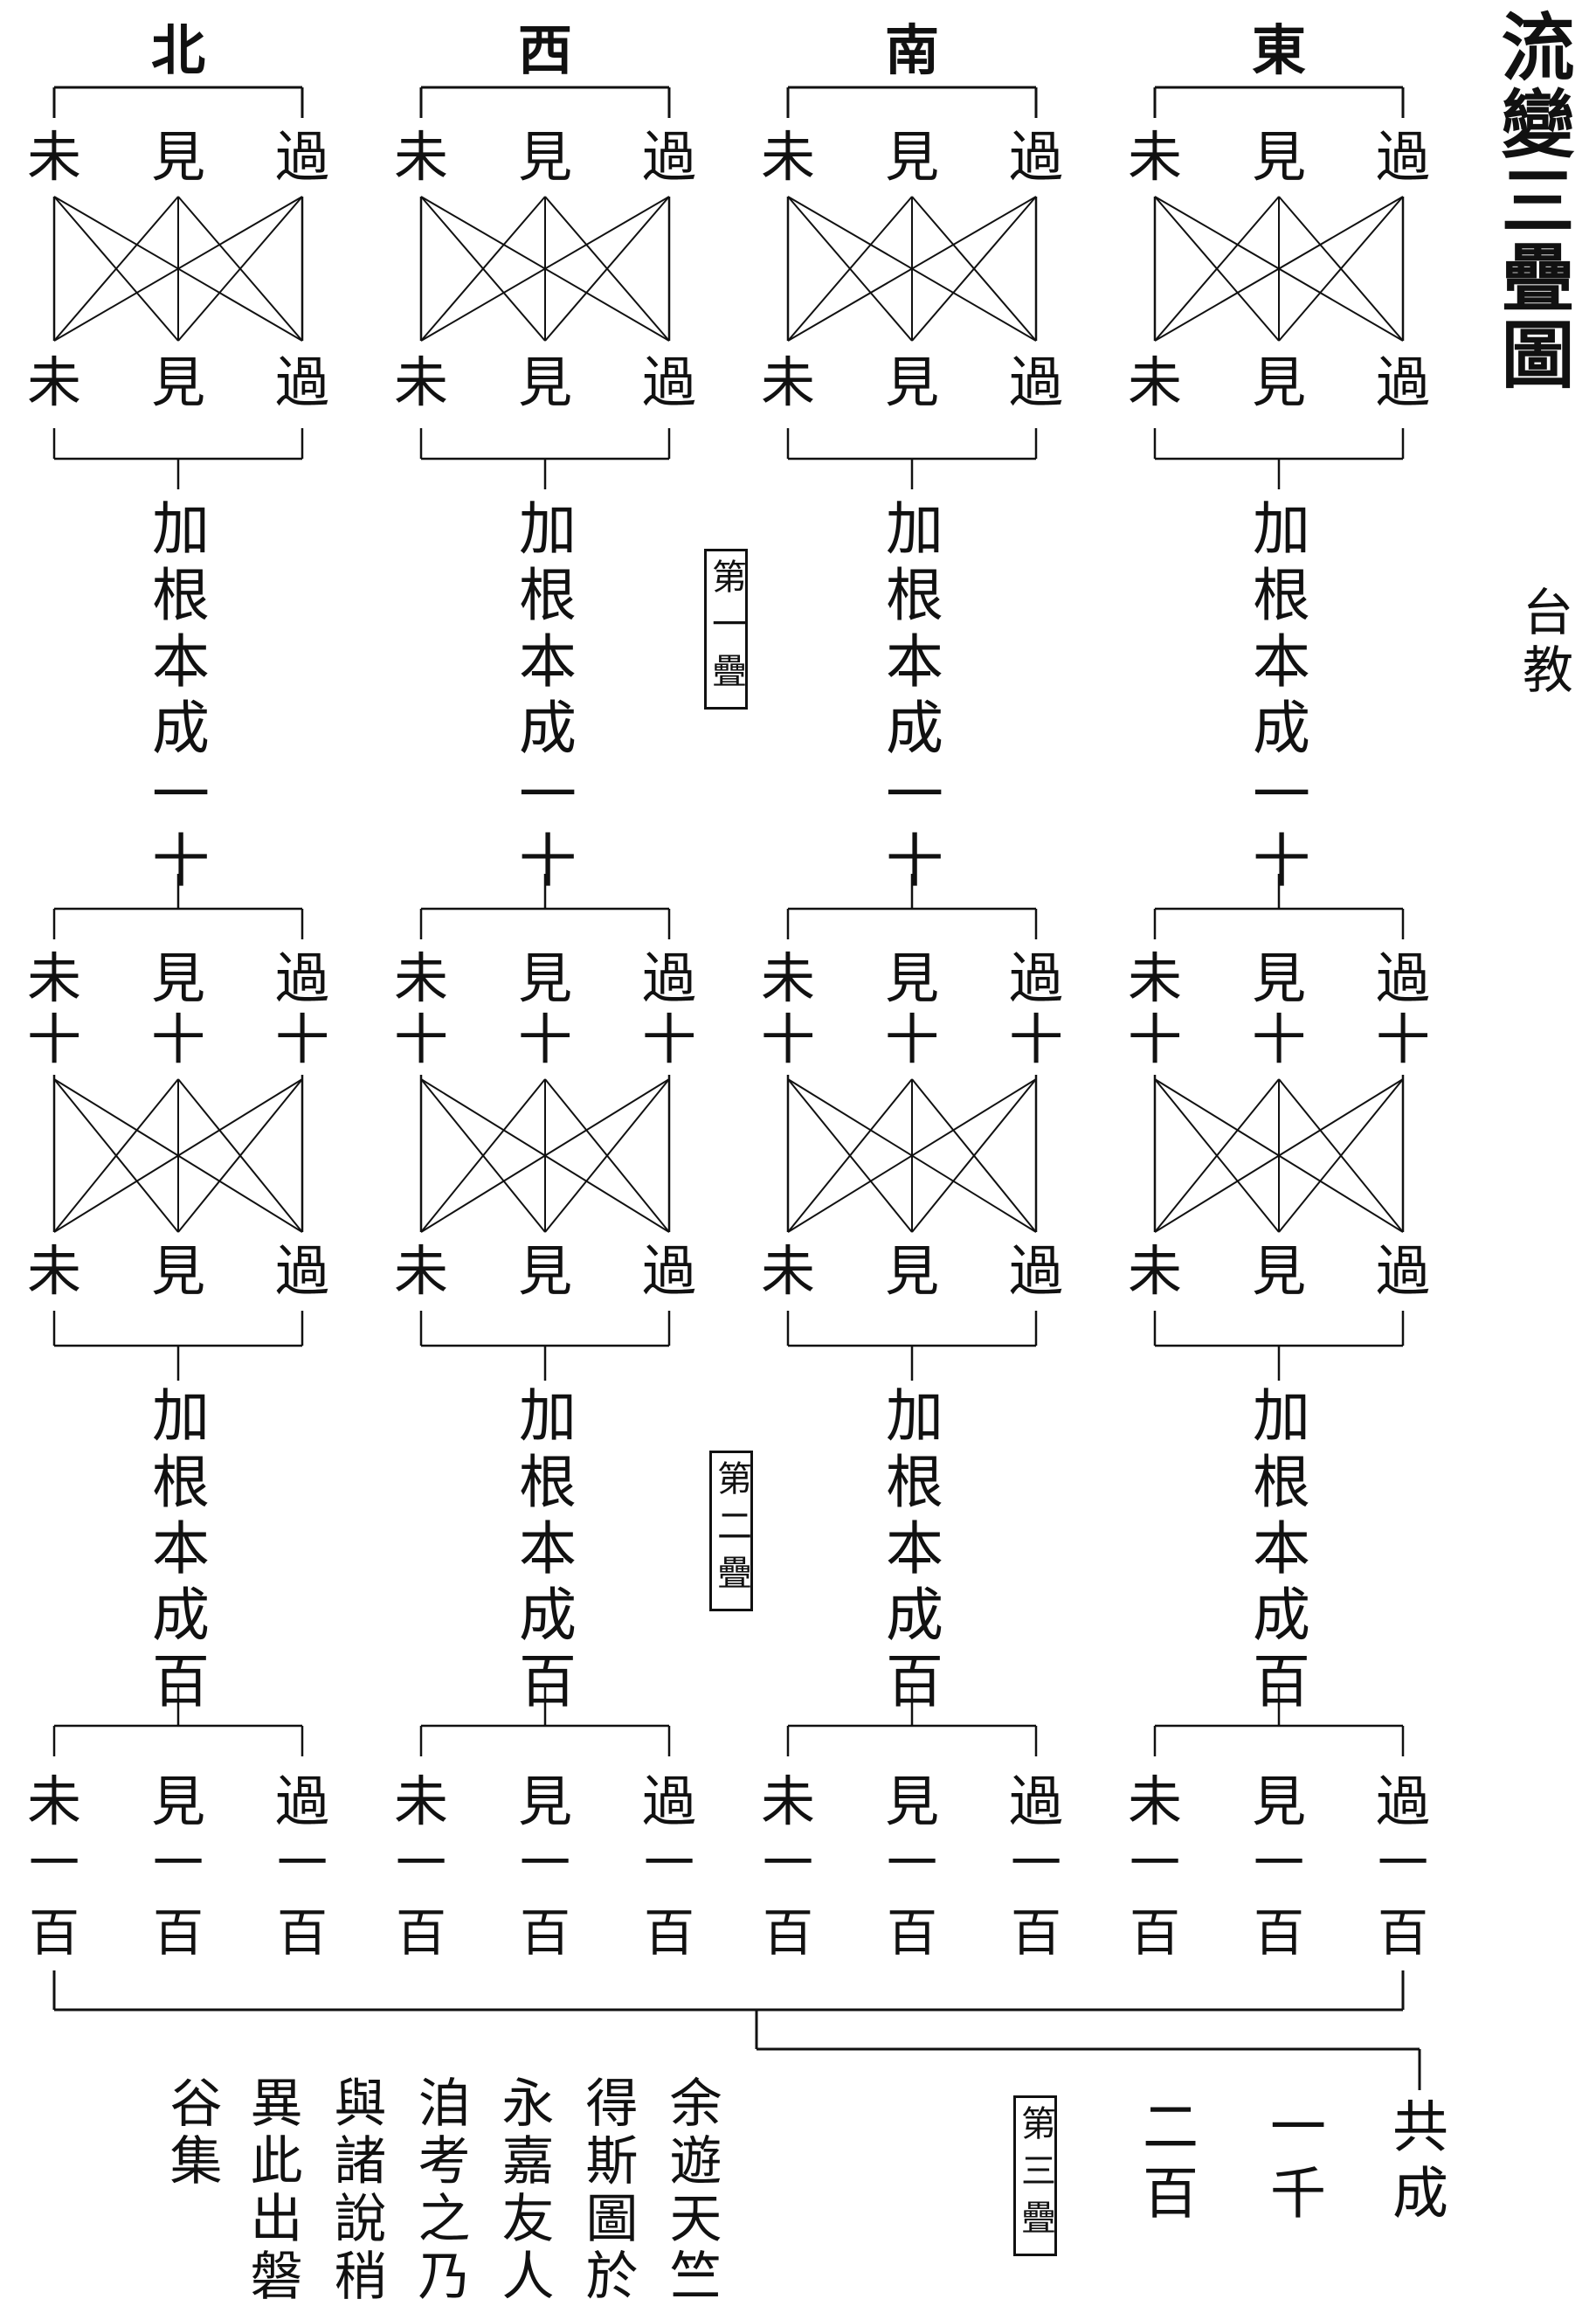  I want to click on layer2-bottom-past-col-4: 過, so click(1402, 1271).